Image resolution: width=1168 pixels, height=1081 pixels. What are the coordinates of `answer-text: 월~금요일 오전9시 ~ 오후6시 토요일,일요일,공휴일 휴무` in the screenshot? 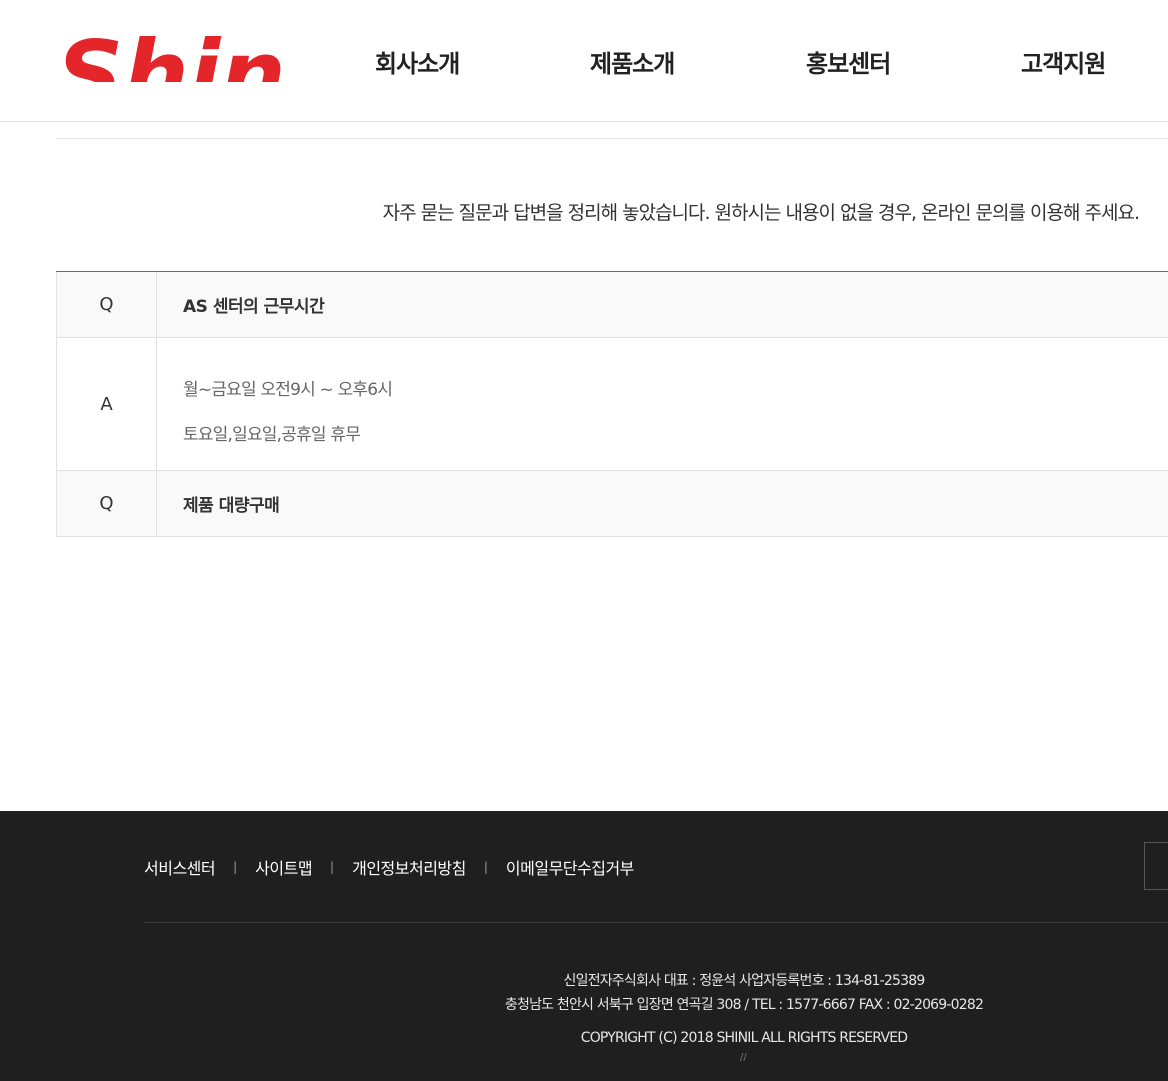 It's located at (288, 413).